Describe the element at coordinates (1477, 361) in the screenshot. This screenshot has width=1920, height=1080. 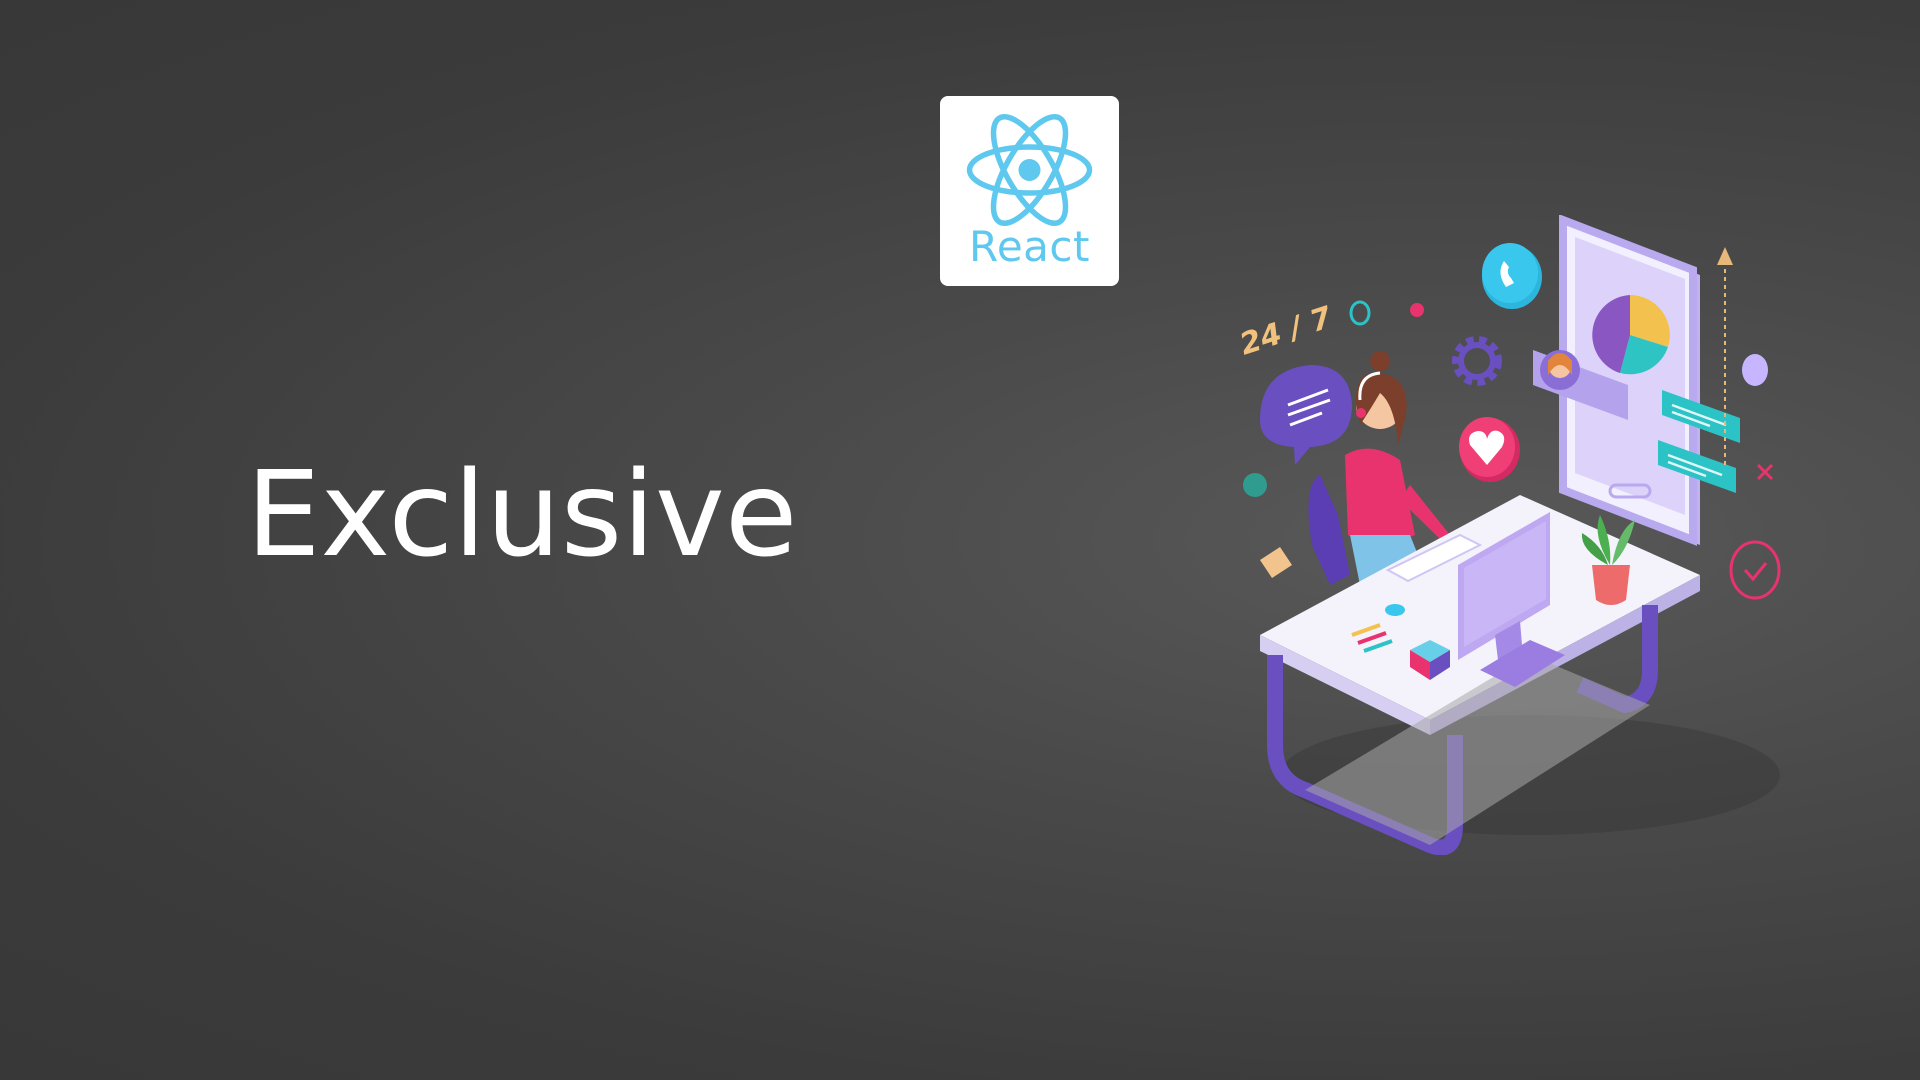
I see `gear-icon` at that location.